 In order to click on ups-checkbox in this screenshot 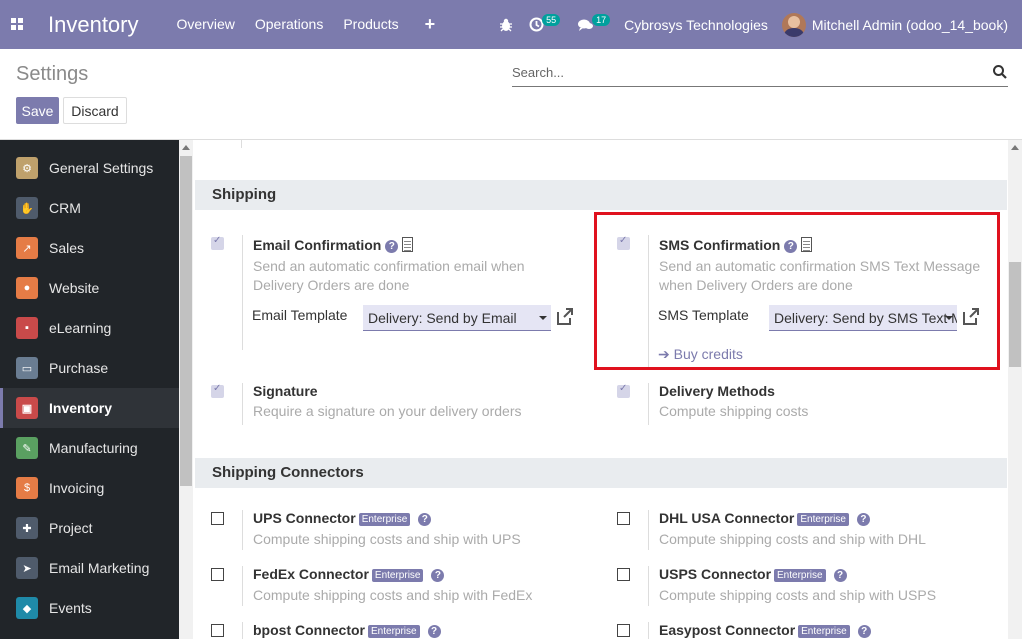, I will do `click(217, 518)`.